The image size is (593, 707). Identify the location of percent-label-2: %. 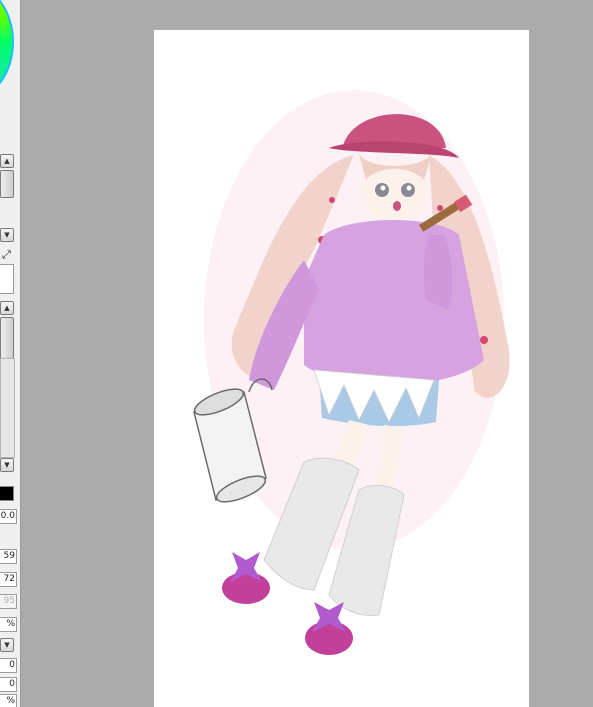
(8, 700).